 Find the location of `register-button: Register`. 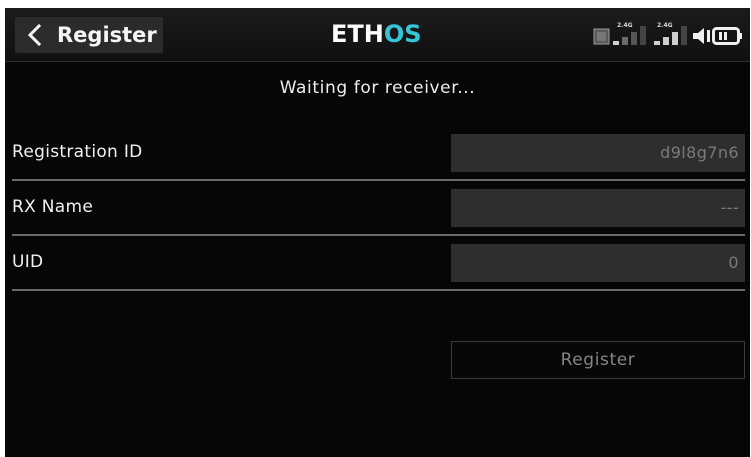

register-button: Register is located at coordinates (598, 360).